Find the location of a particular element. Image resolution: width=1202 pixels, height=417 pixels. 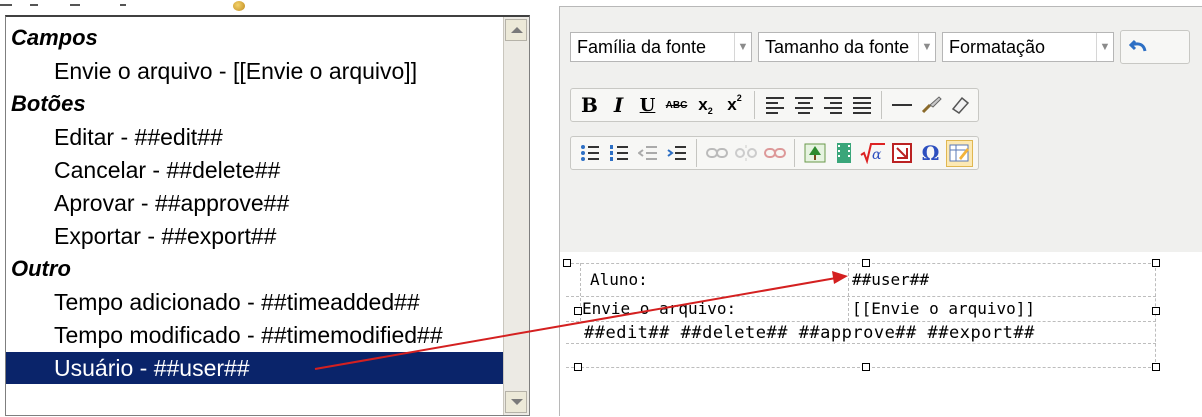

eraser-icon is located at coordinates (959, 105).